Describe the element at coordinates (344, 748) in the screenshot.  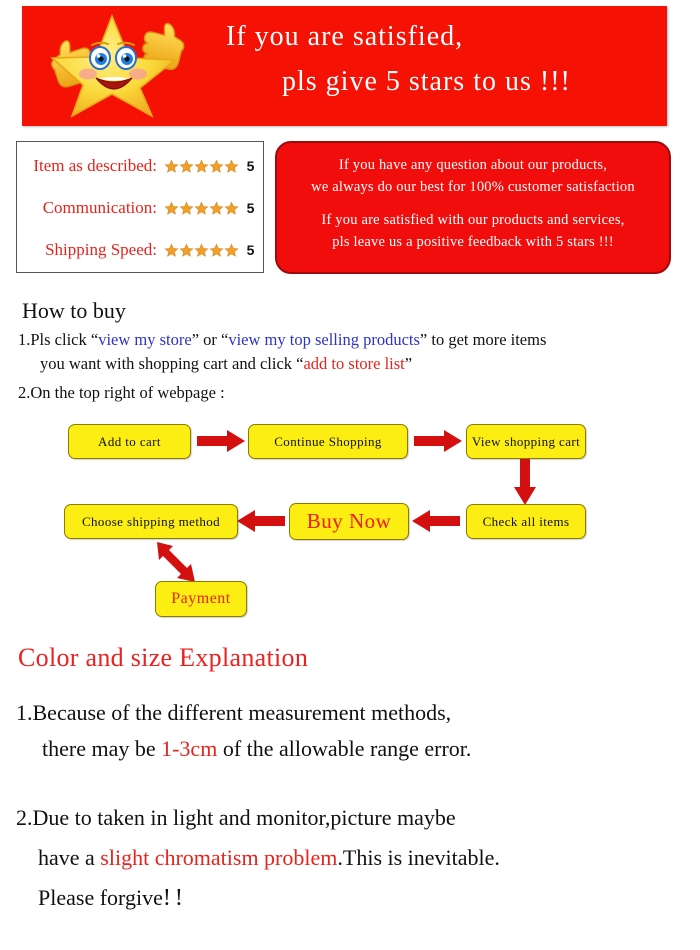
I see `item1-line2-suffix: of the allowable range error.` at that location.